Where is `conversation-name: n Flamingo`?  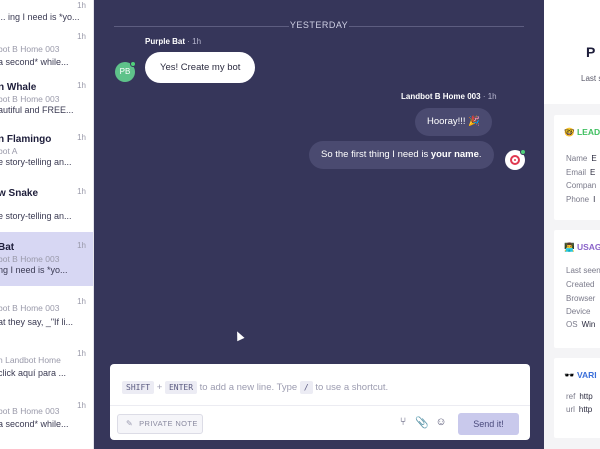 conversation-name: n Flamingo is located at coordinates (26, 139).